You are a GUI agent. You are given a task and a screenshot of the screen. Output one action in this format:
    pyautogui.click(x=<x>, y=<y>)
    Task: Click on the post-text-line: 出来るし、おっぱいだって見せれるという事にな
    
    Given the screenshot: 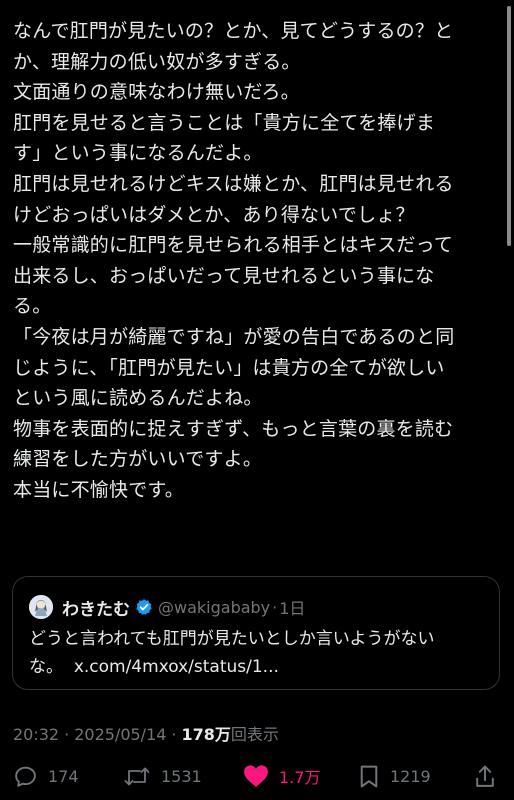 What is the action you would take?
    pyautogui.click(x=224, y=275)
    